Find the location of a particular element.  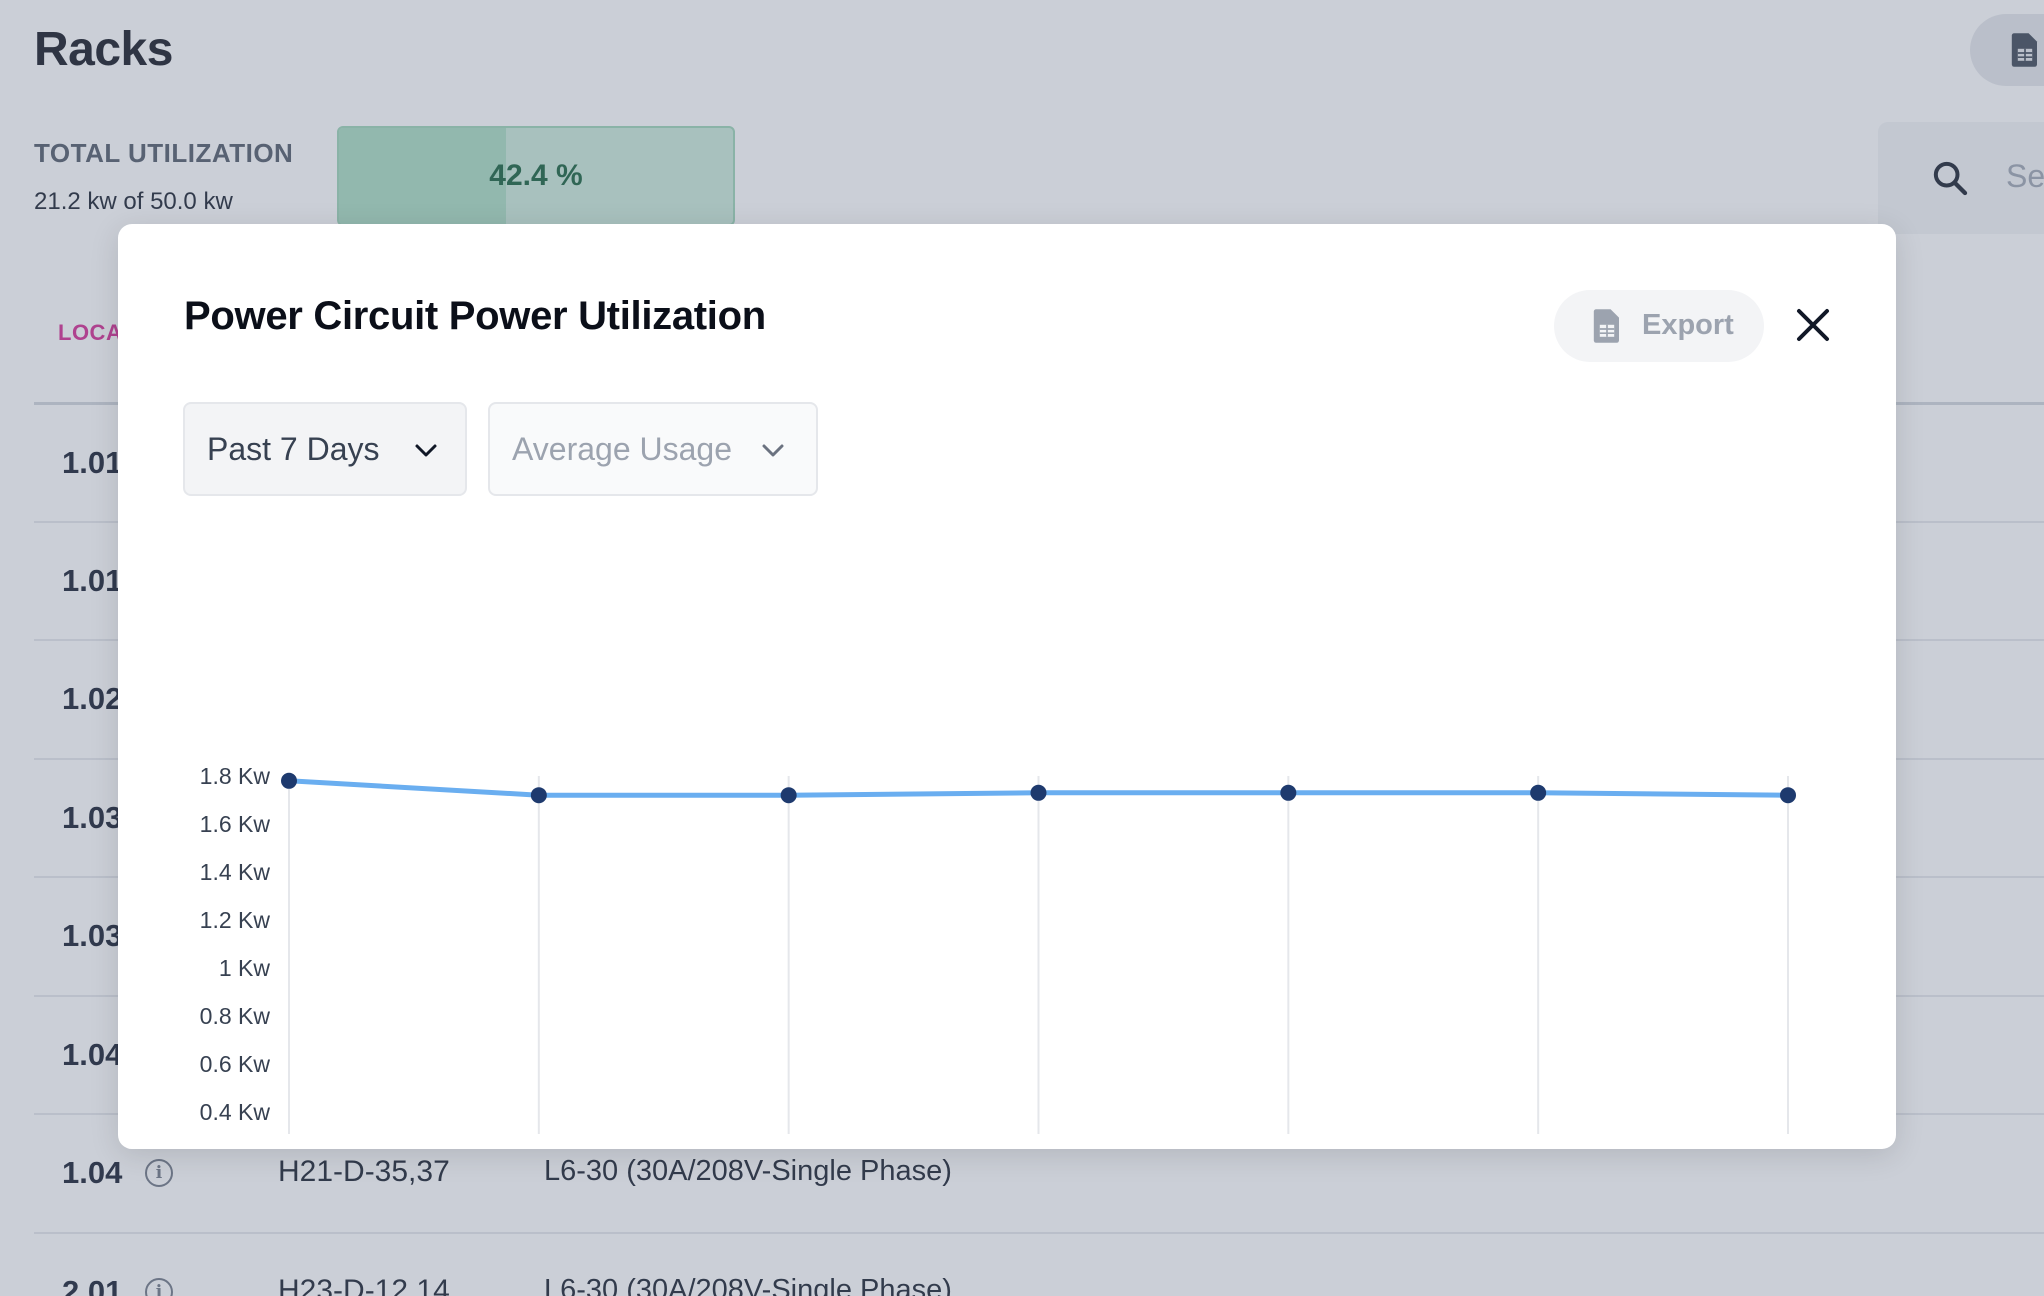

y-tick-label: 1.6 Kw is located at coordinates (235, 824).